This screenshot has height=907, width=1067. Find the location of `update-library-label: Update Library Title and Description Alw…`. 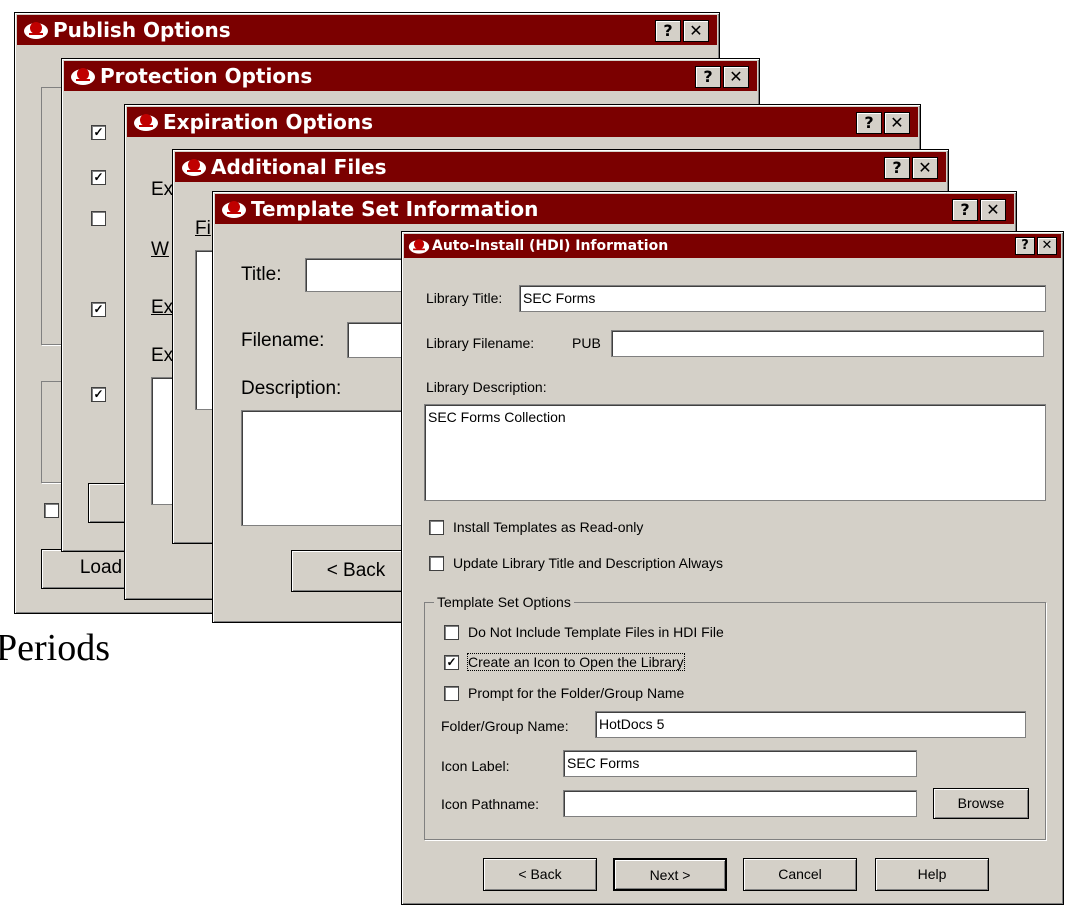

update-library-label: Update Library Title and Description Alw… is located at coordinates (588, 563).